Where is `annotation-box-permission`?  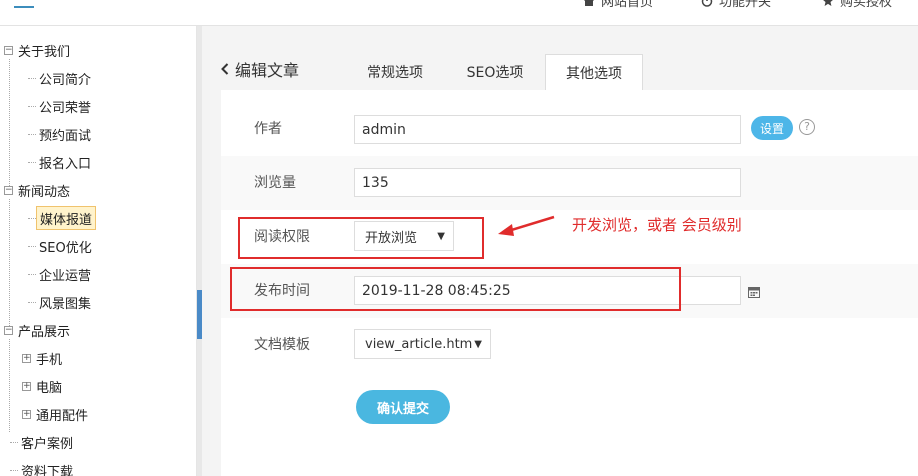 annotation-box-permission is located at coordinates (361, 238).